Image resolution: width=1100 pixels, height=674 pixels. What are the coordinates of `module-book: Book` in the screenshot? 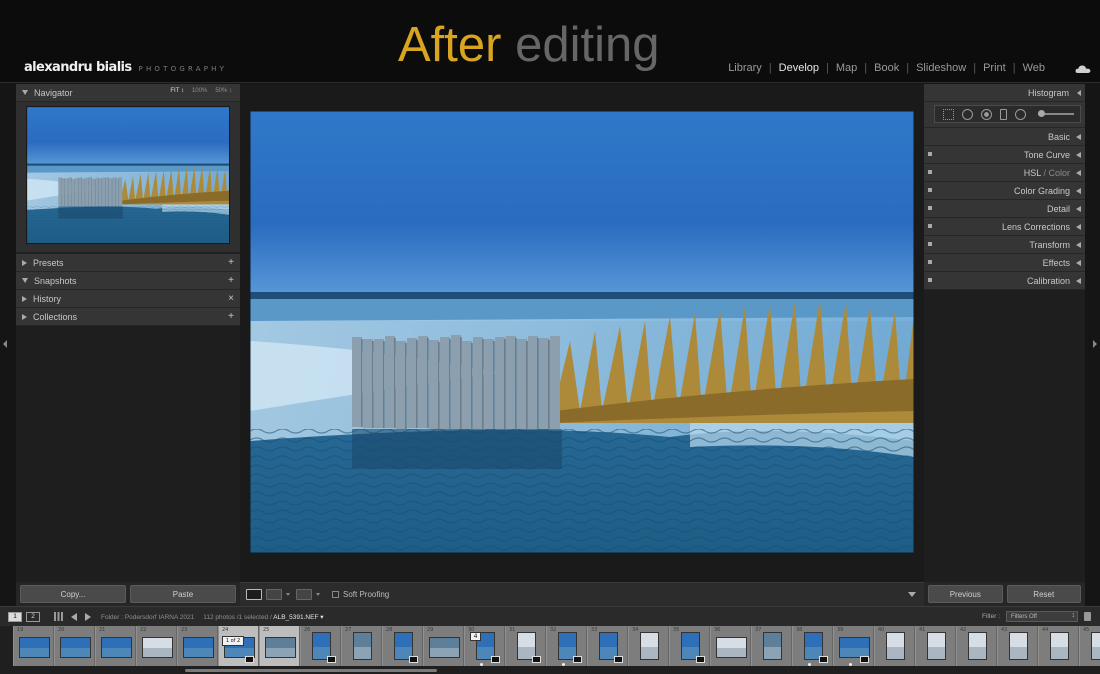 It's located at (886, 68).